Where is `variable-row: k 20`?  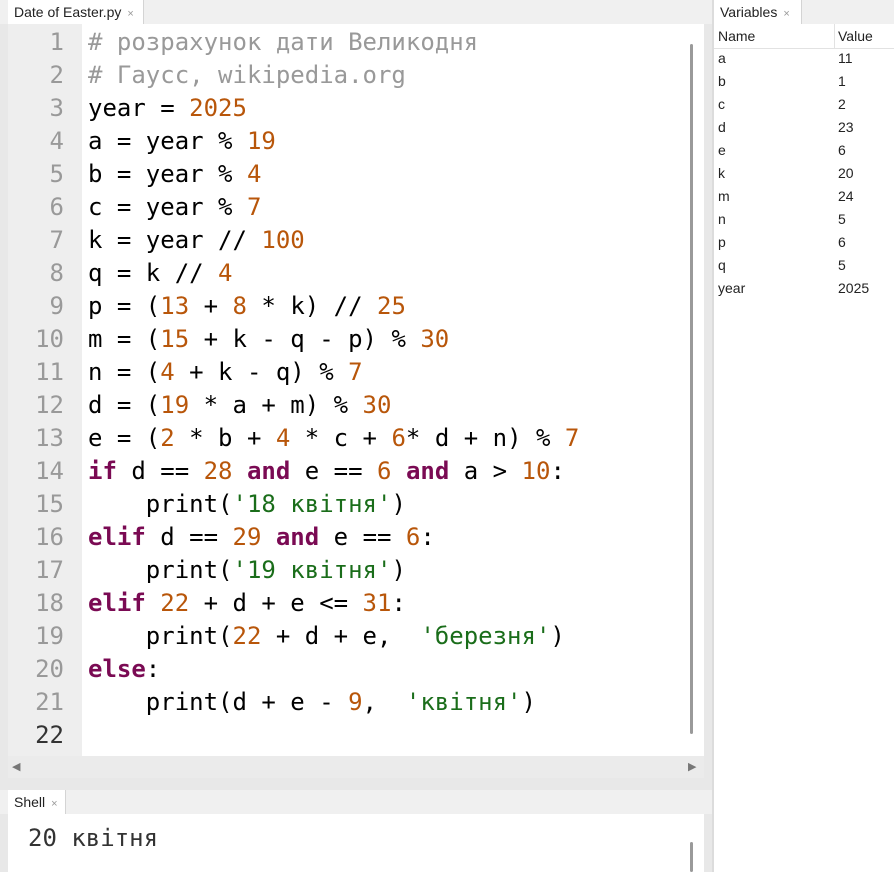 variable-row: k 20 is located at coordinates (804, 174).